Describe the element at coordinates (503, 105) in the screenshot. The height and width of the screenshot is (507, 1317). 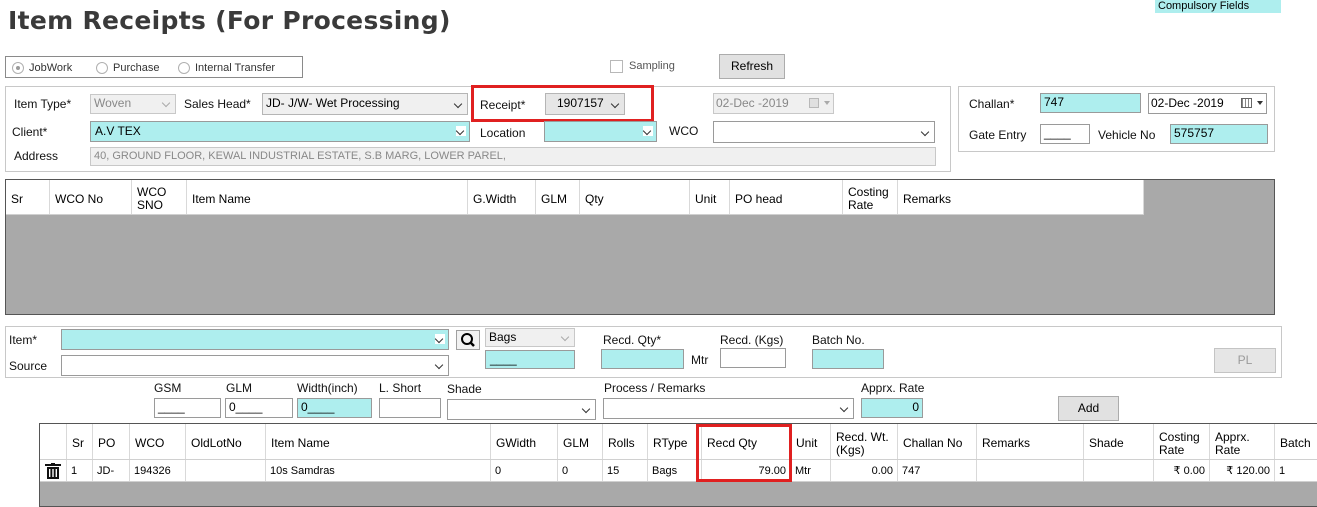
I see `receipt-label: Receipt*` at that location.